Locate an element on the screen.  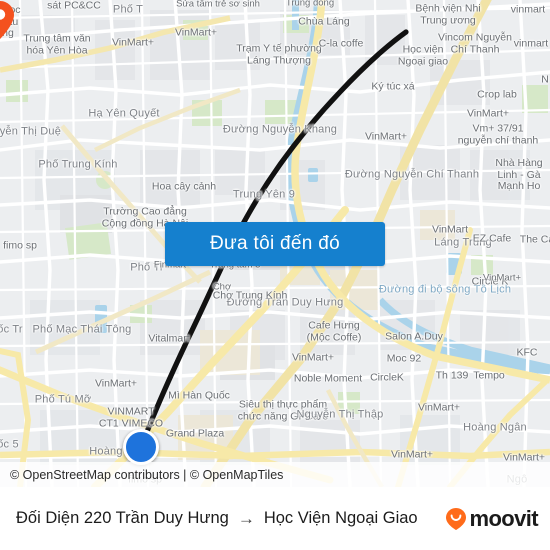
origin-marker is located at coordinates (141, 447).